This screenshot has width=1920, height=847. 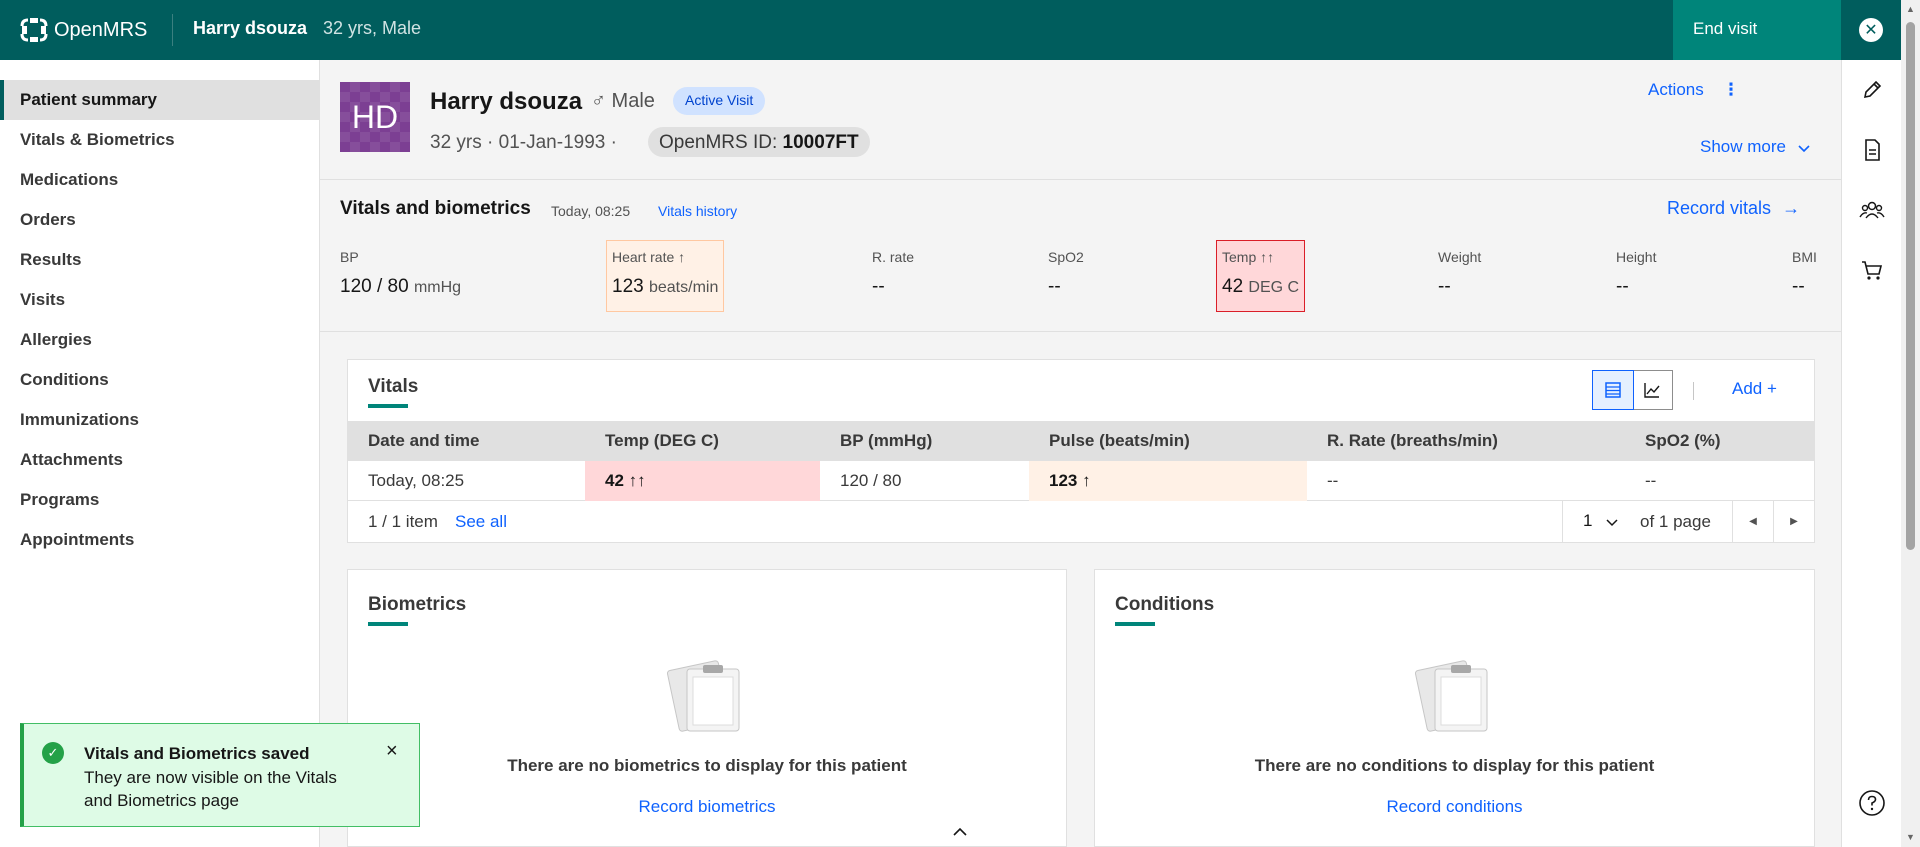 What do you see at coordinates (1755, 147) in the screenshot?
I see `show-more-button: Show more` at bounding box center [1755, 147].